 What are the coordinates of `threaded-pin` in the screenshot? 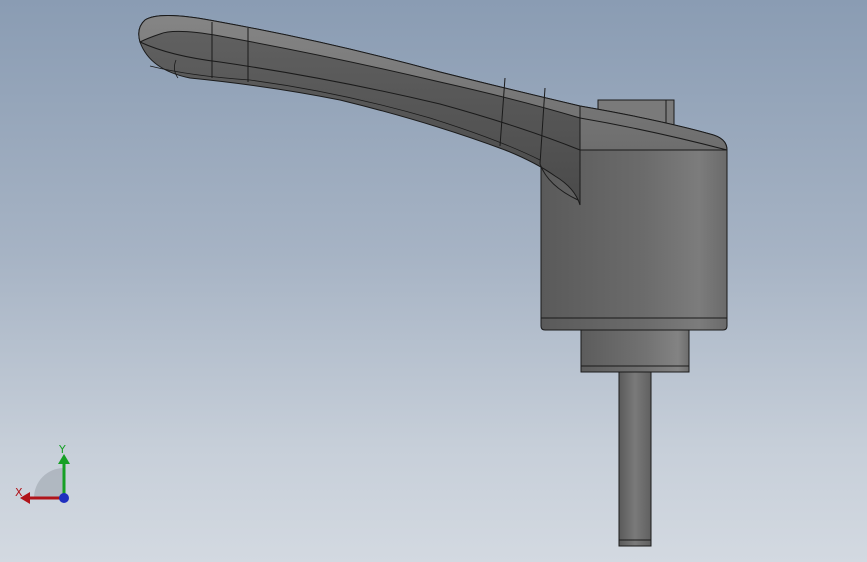 It's located at (635, 457).